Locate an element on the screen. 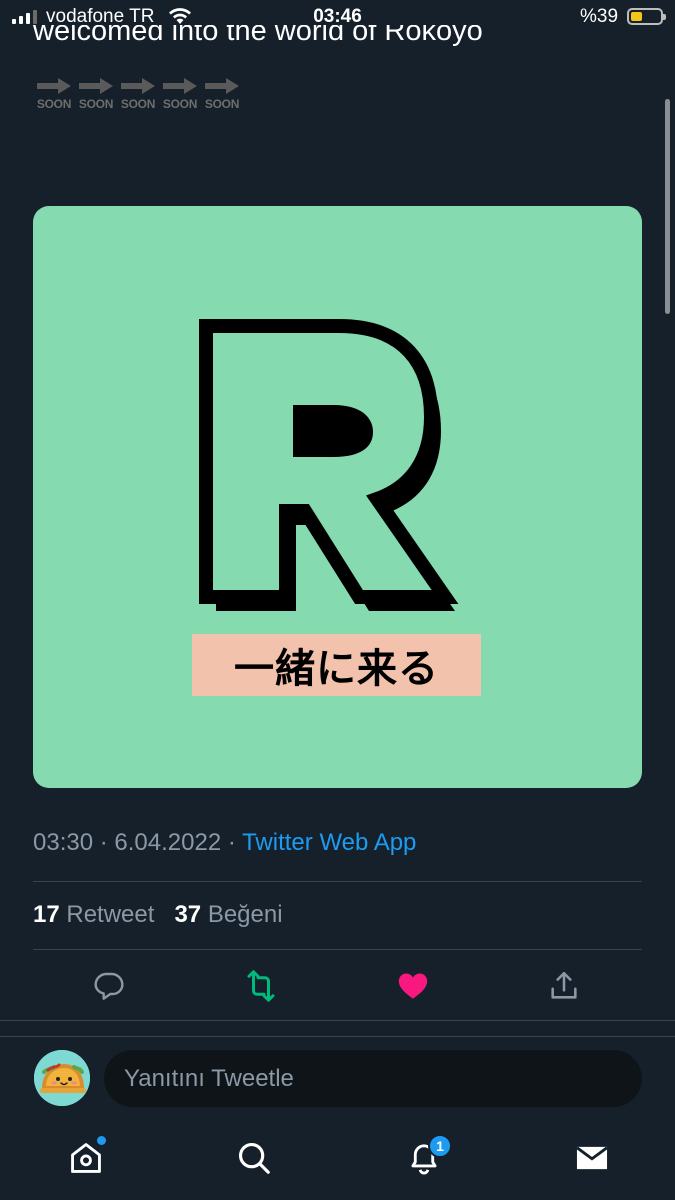 This screenshot has width=675, height=1200. like-label: Beğeni is located at coordinates (245, 914).